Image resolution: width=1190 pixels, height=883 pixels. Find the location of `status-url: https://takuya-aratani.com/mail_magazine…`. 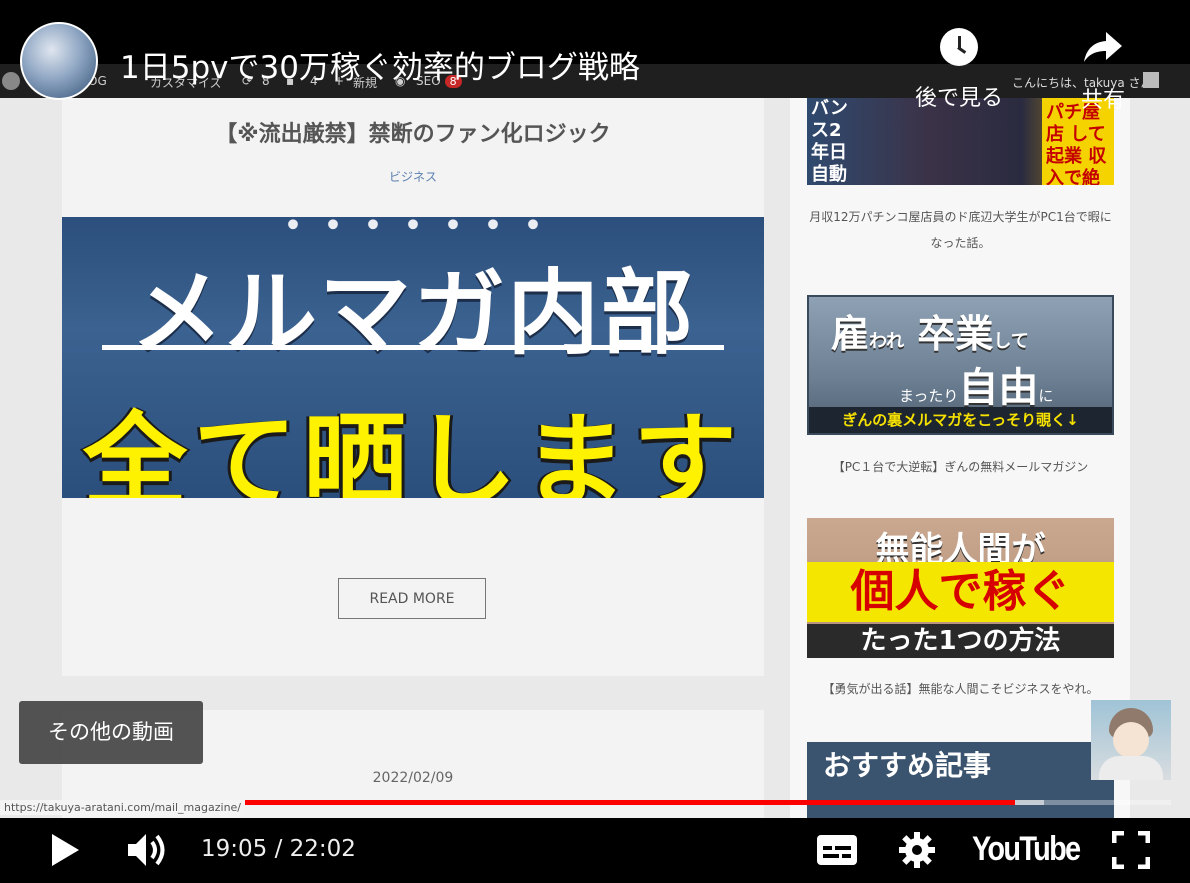

status-url: https://takuya-aratani.com/mail_magazine… is located at coordinates (123, 807).